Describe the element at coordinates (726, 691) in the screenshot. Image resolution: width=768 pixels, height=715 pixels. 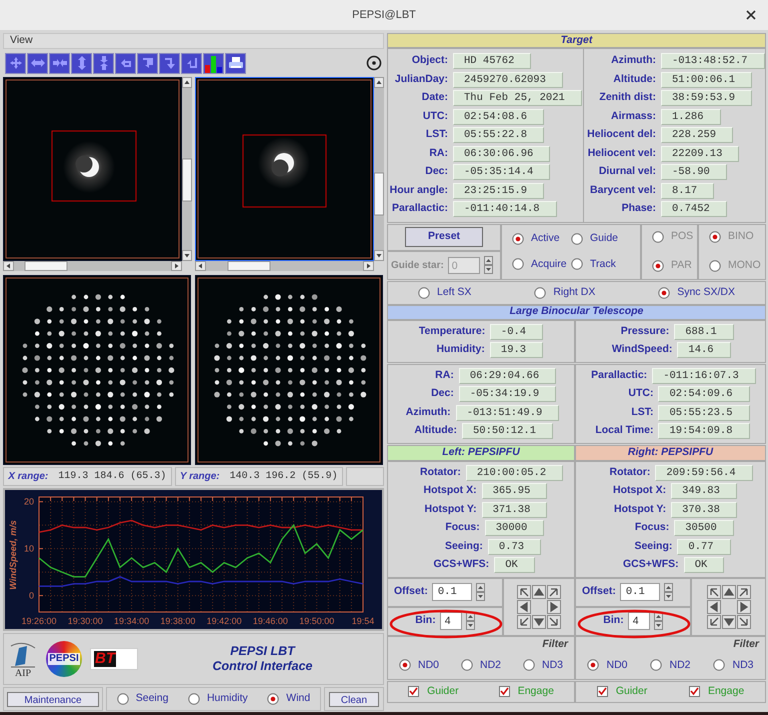
I see `checkbox-label: Engage` at that location.